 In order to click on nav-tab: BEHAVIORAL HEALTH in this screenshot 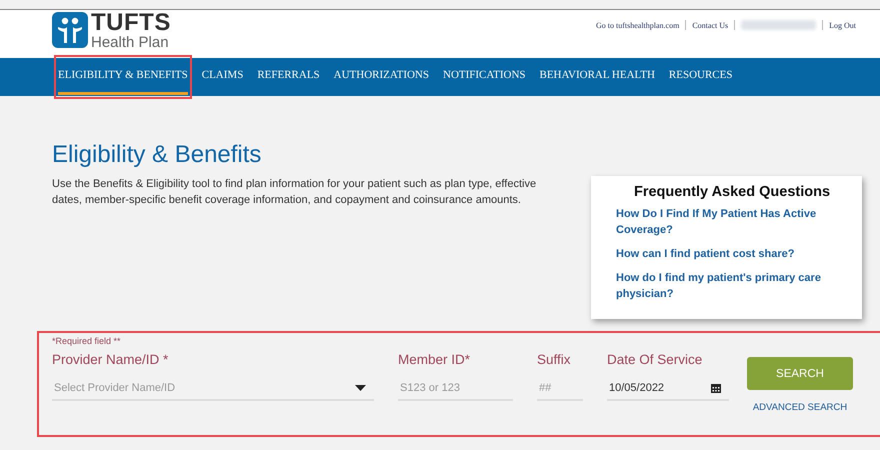, I will do `click(597, 77)`.